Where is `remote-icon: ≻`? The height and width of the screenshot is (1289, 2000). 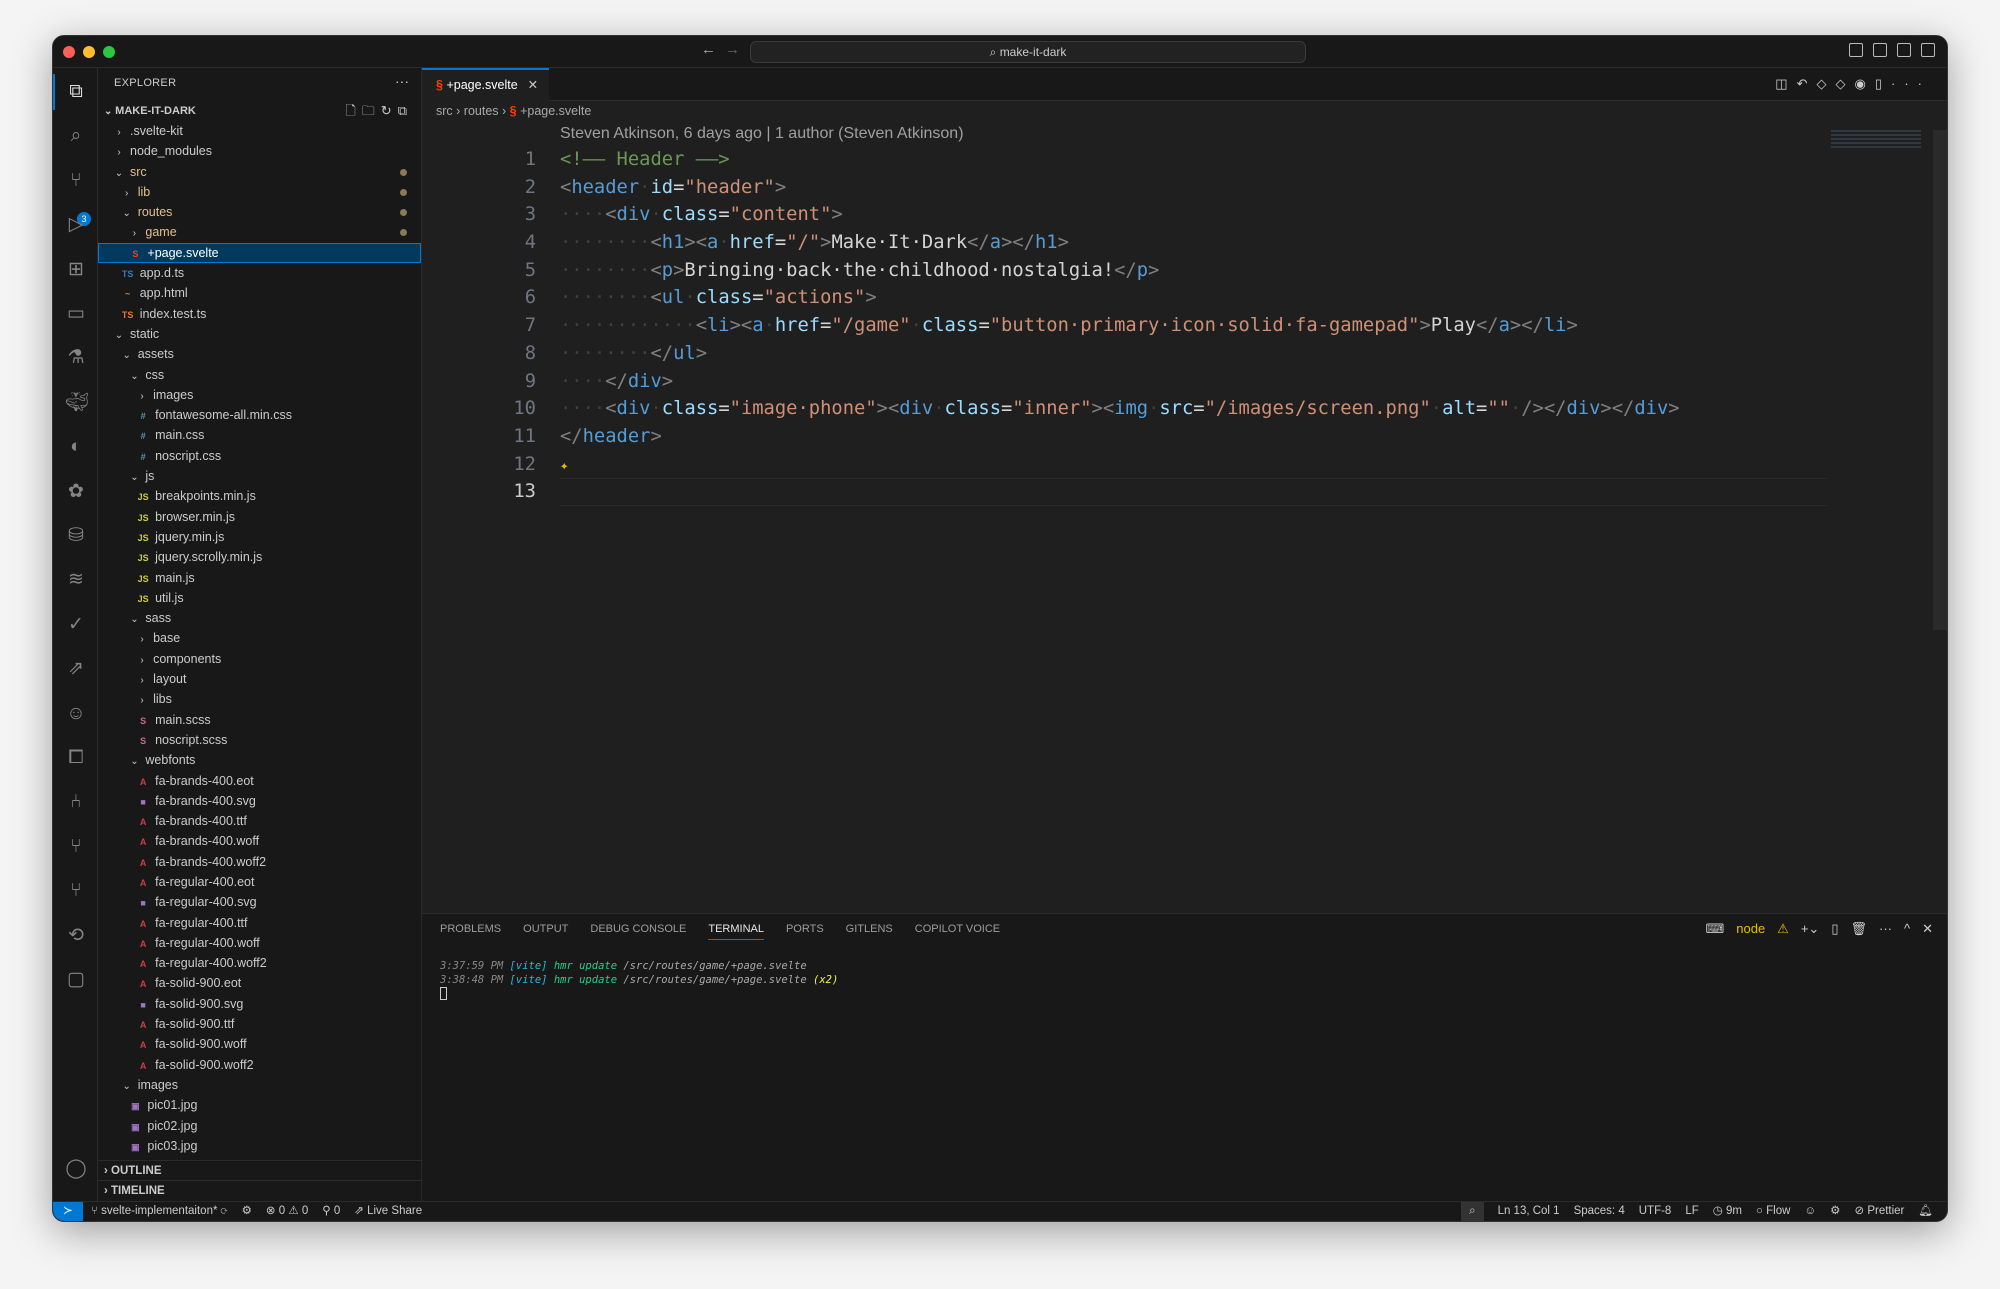
remote-icon: ≻ is located at coordinates (68, 1211).